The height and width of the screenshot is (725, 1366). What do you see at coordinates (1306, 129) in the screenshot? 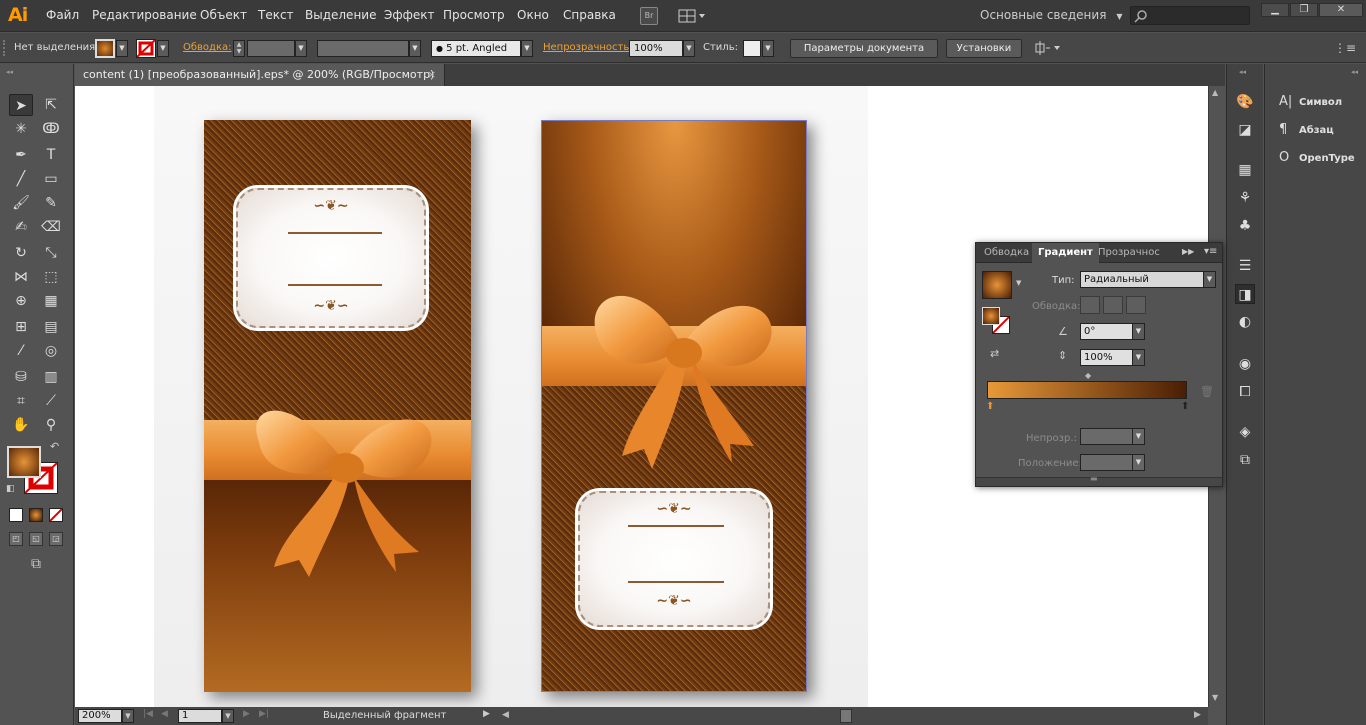
I see `paragraph-panel-item: ¶ Абзац` at bounding box center [1306, 129].